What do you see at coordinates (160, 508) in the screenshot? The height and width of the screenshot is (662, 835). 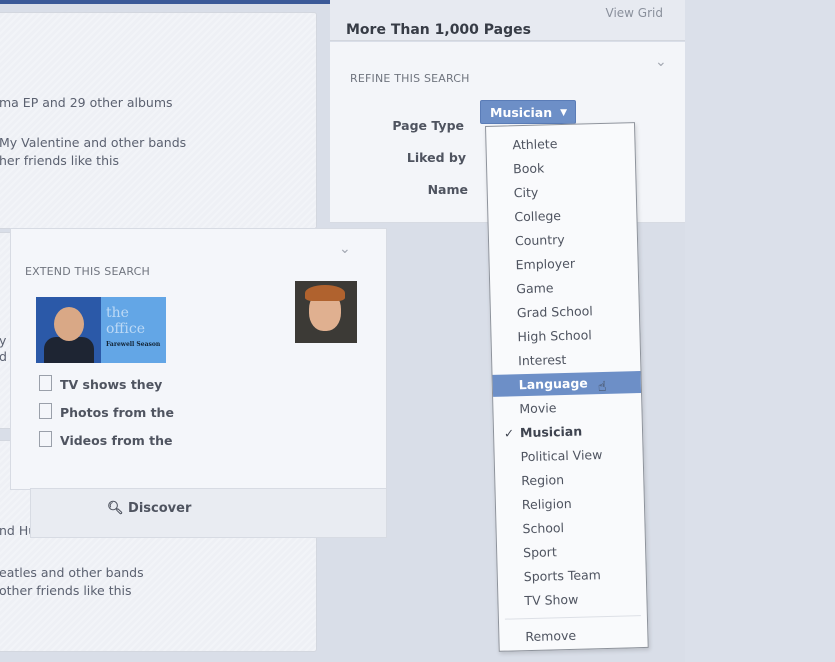 I see `discover-label: Discover` at bounding box center [160, 508].